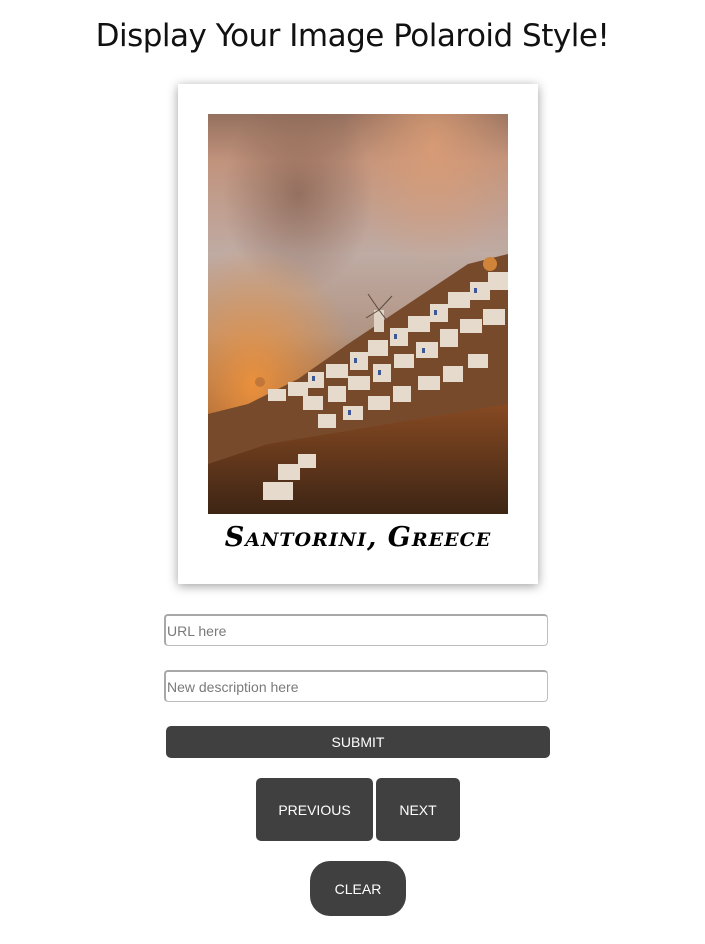 The width and height of the screenshot is (705, 944). I want to click on url-input, so click(356, 630).